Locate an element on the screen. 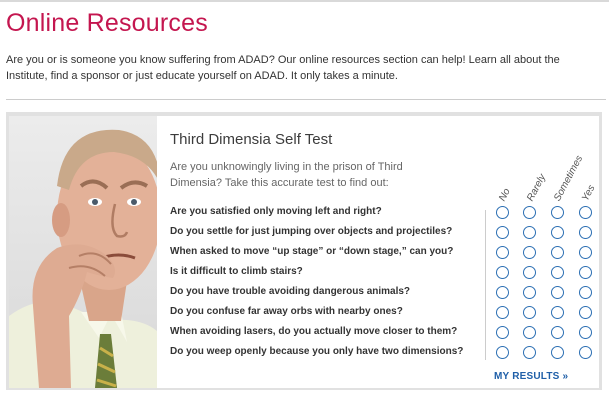  radio-q1-rarely is located at coordinates (529, 212).